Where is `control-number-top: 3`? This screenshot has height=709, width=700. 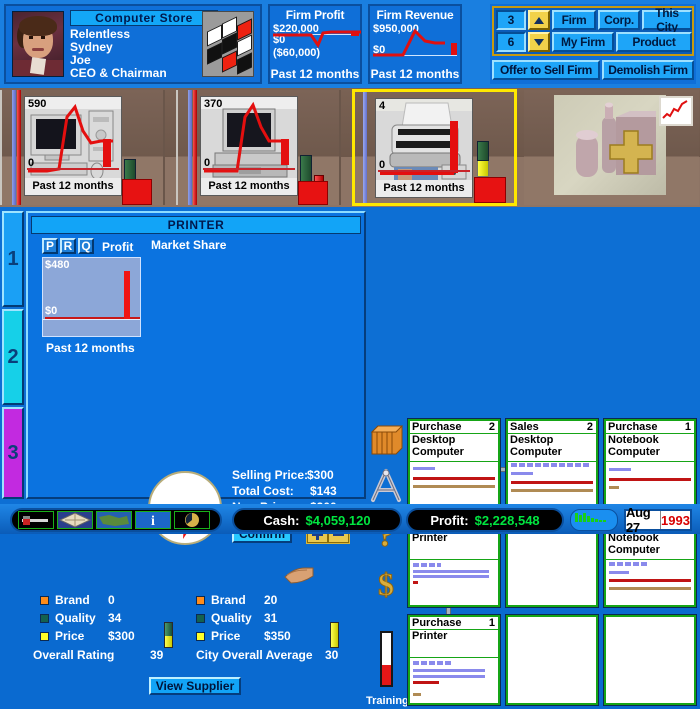
control-number-top: 3 is located at coordinates (511, 20).